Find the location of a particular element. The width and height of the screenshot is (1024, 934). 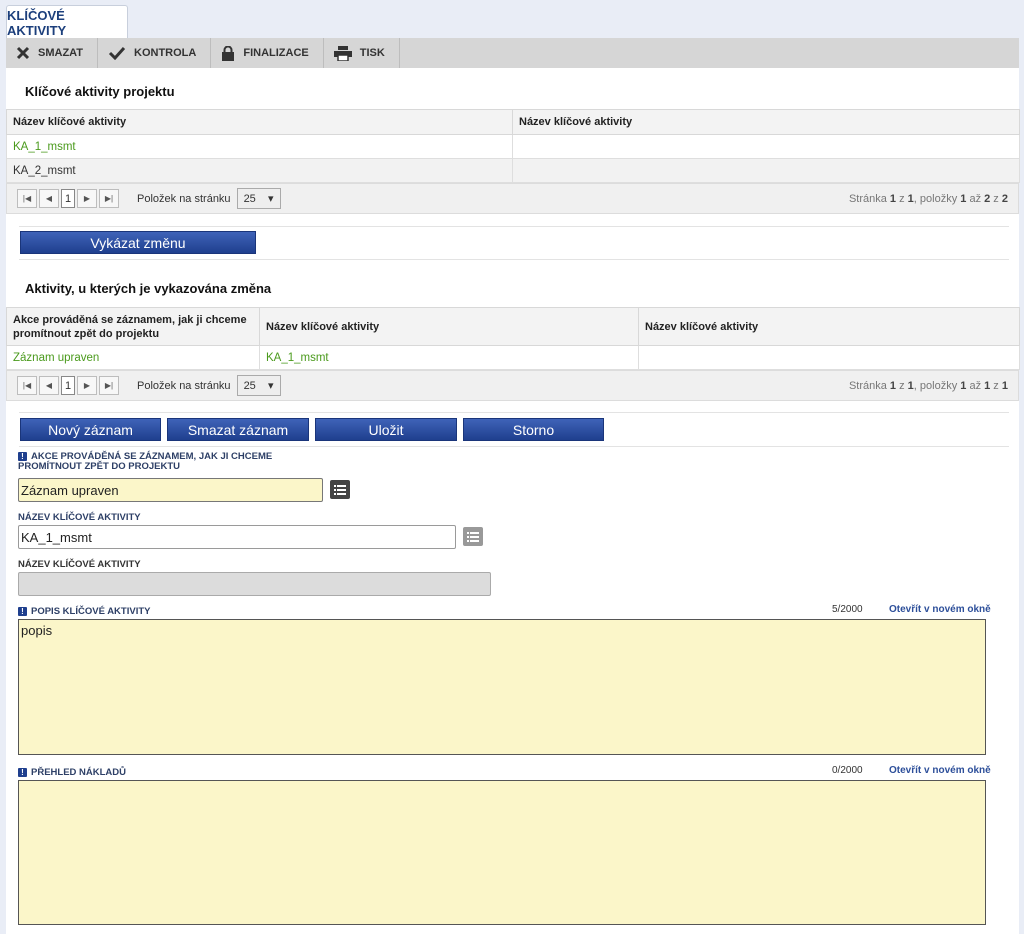

finalize-button: FINALIZACE is located at coordinates (267, 53).